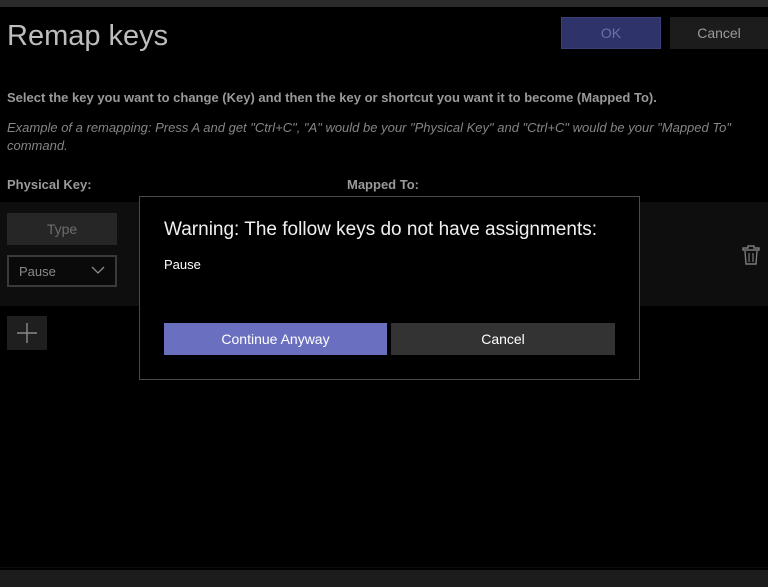 The width and height of the screenshot is (768, 587). What do you see at coordinates (98, 270) in the screenshot?
I see `chevron-down-icon` at bounding box center [98, 270].